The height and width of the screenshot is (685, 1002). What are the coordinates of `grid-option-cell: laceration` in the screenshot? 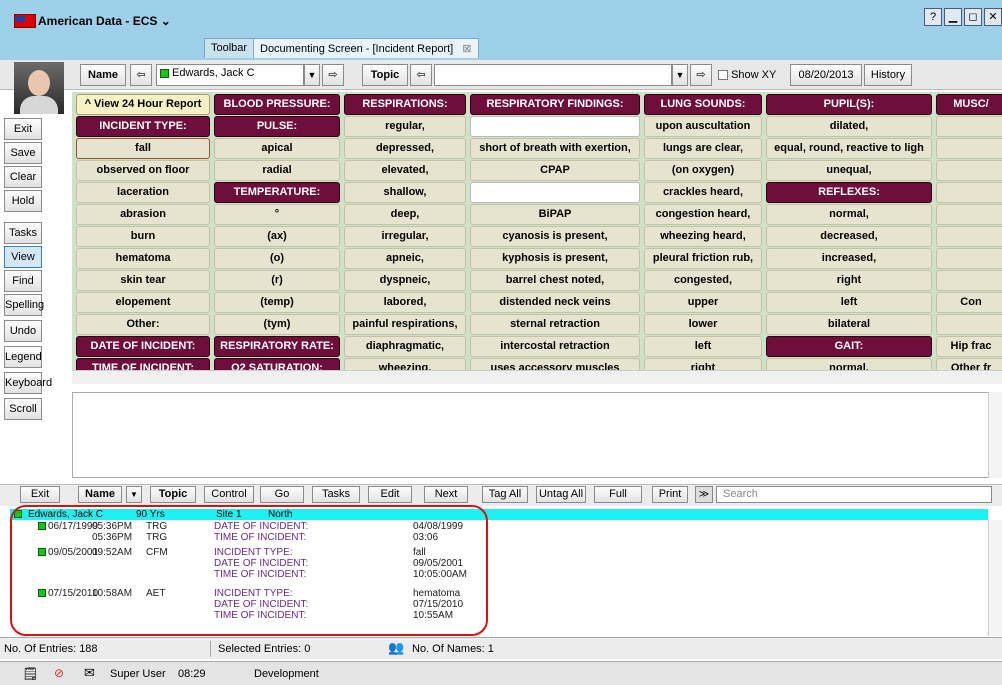 It's located at (143, 192).